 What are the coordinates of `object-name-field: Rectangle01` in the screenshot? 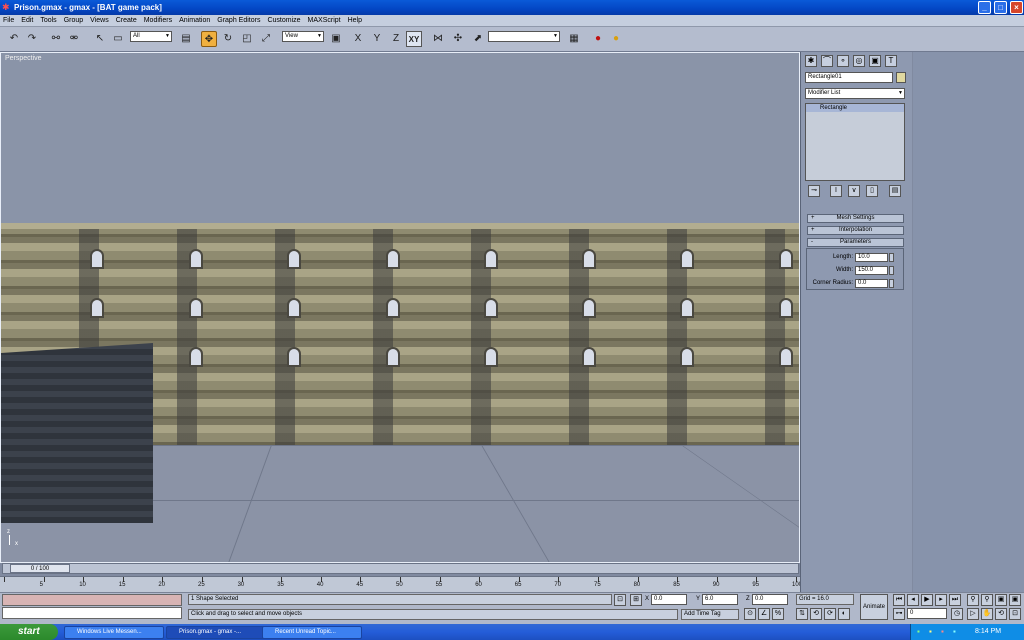 It's located at (849, 77).